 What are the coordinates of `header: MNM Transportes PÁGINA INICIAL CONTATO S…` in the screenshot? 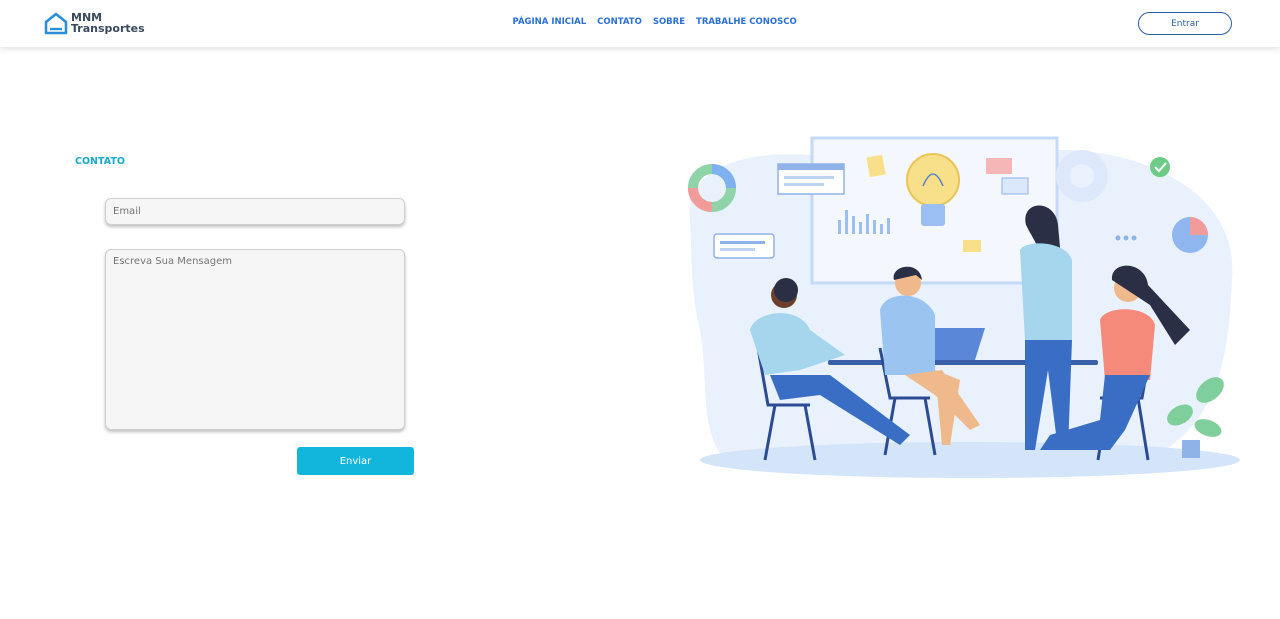 It's located at (640, 23).